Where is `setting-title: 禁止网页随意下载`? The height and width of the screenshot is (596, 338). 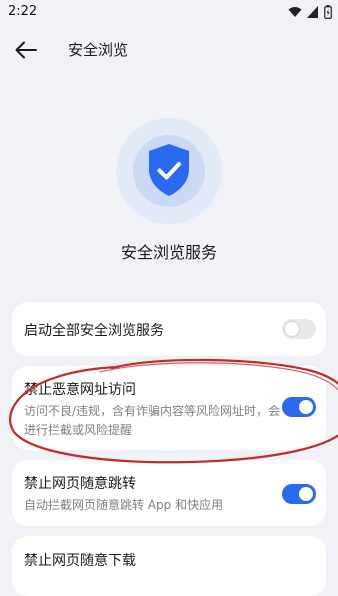 setting-title: 禁止网页随意下载 is located at coordinates (80, 561).